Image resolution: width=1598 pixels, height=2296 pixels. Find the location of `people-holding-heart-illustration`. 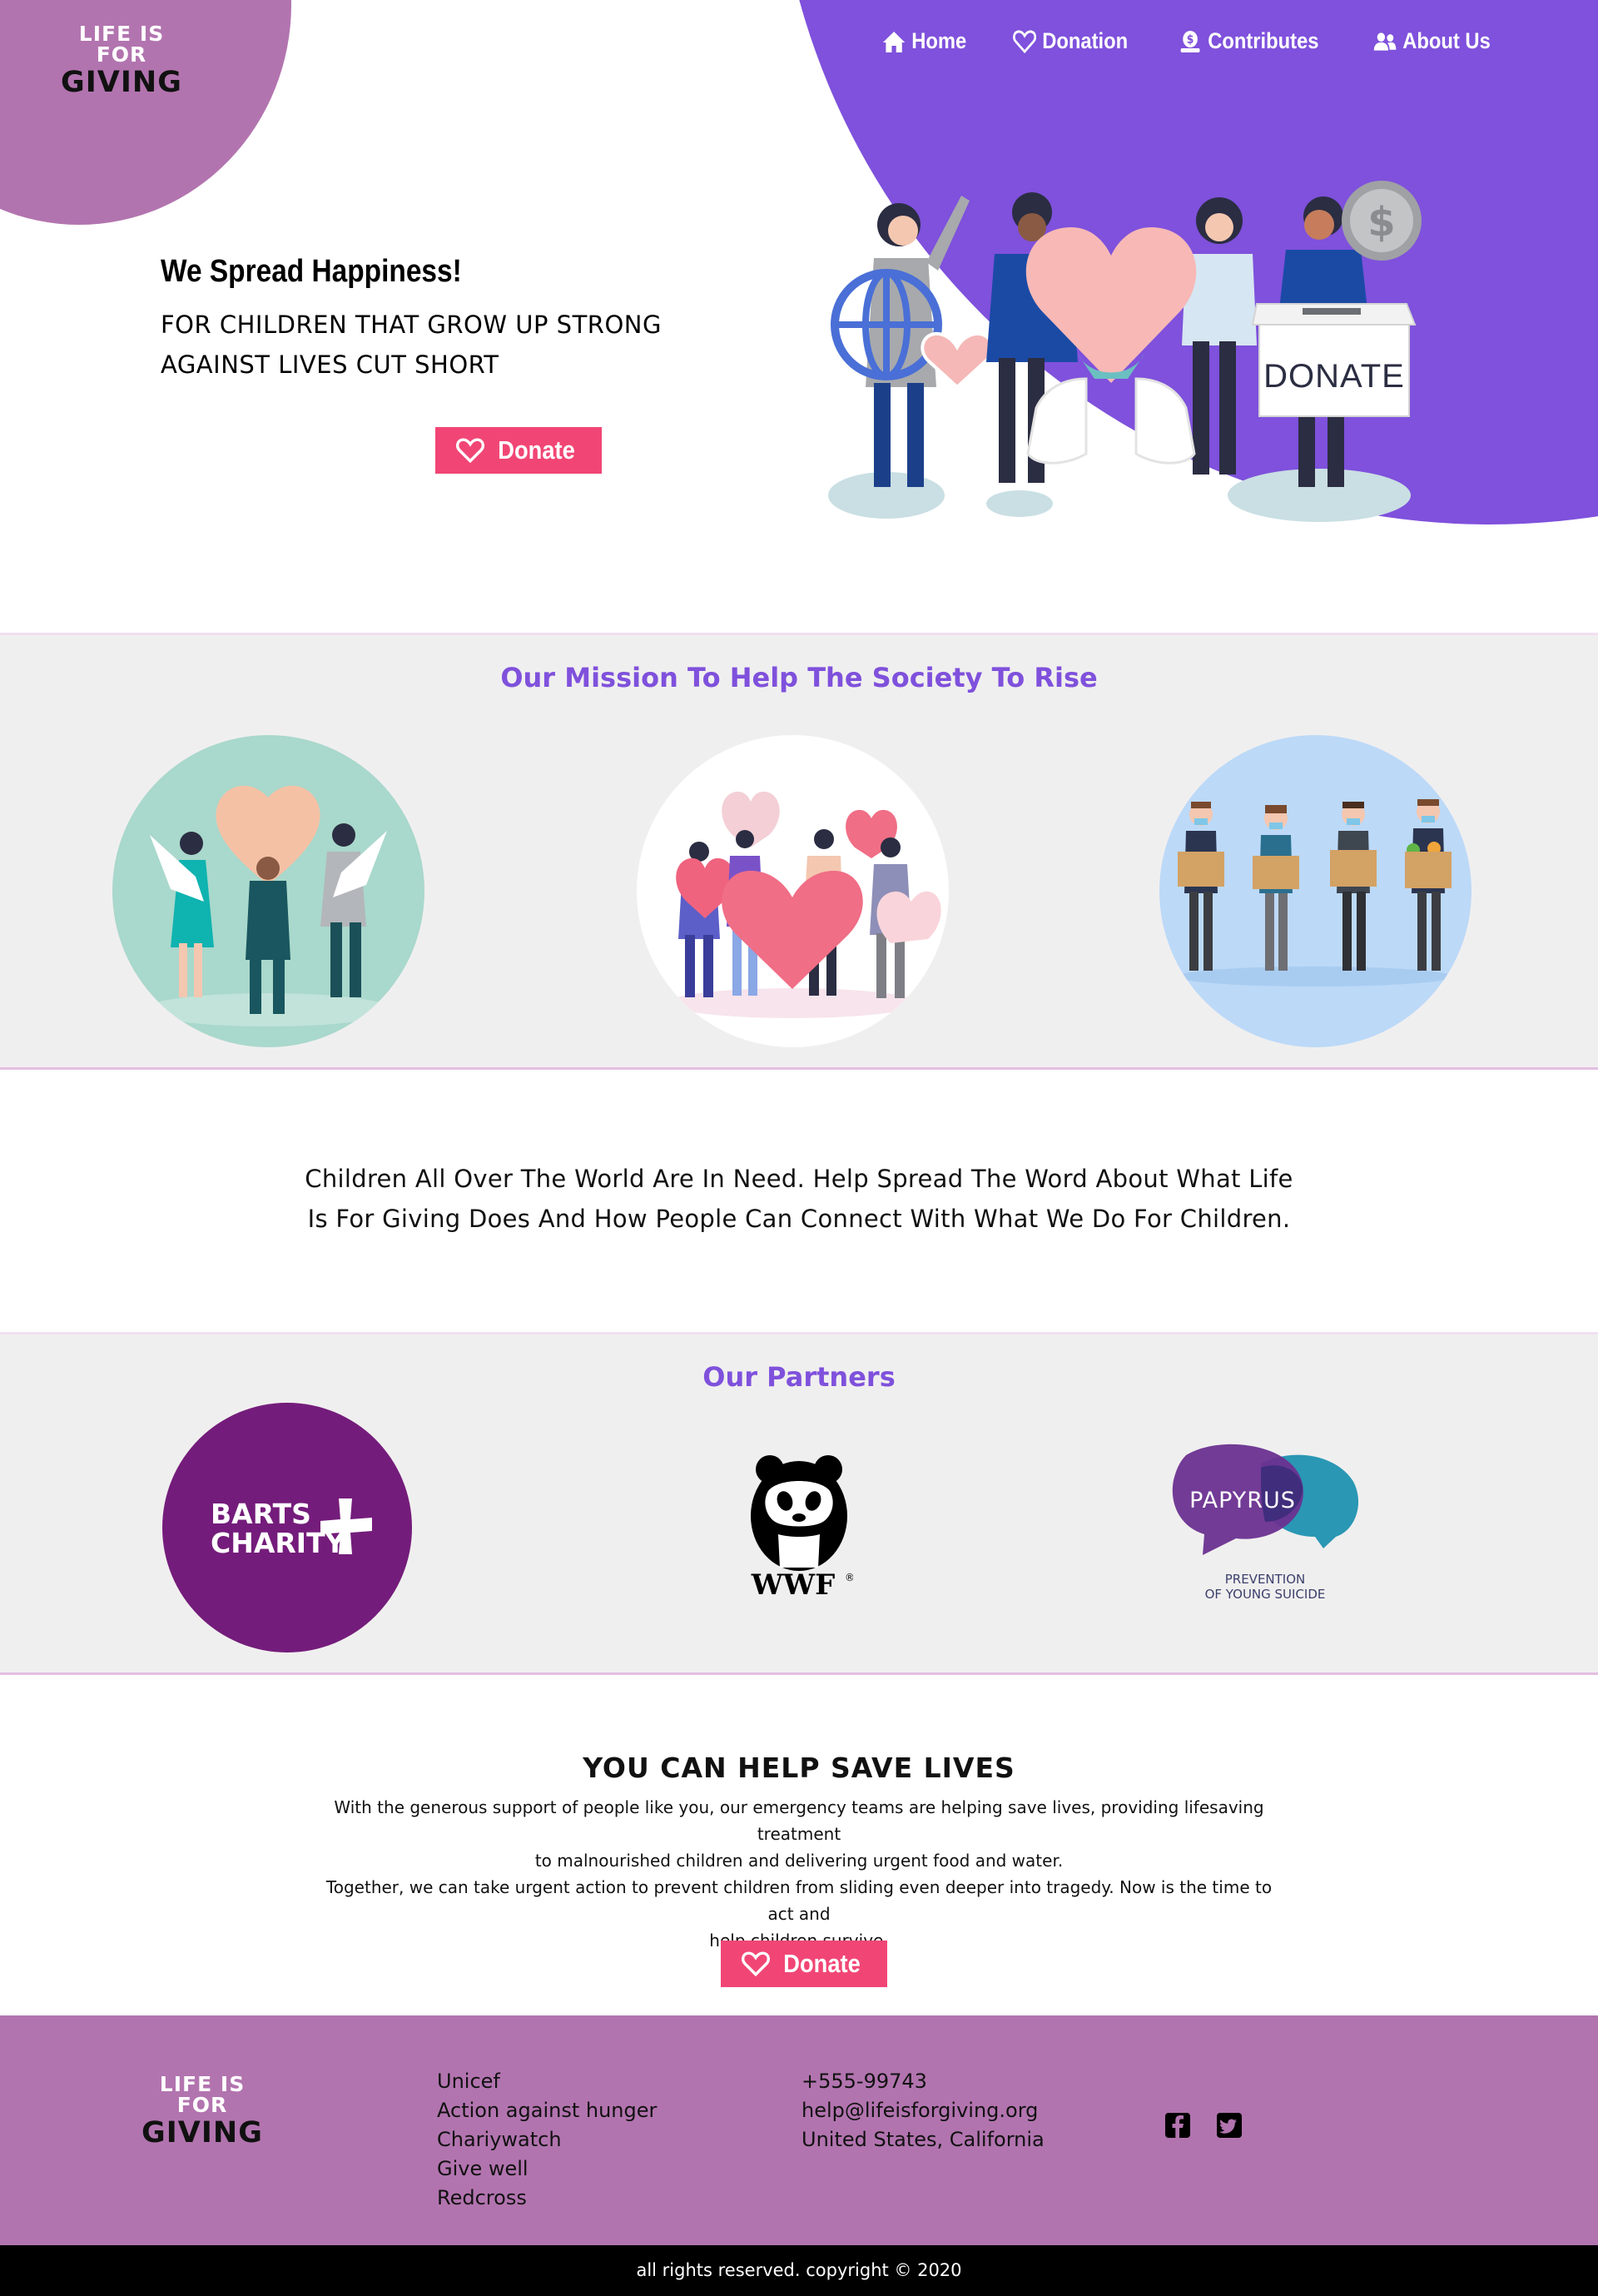

people-holding-heart-illustration is located at coordinates (268, 891).